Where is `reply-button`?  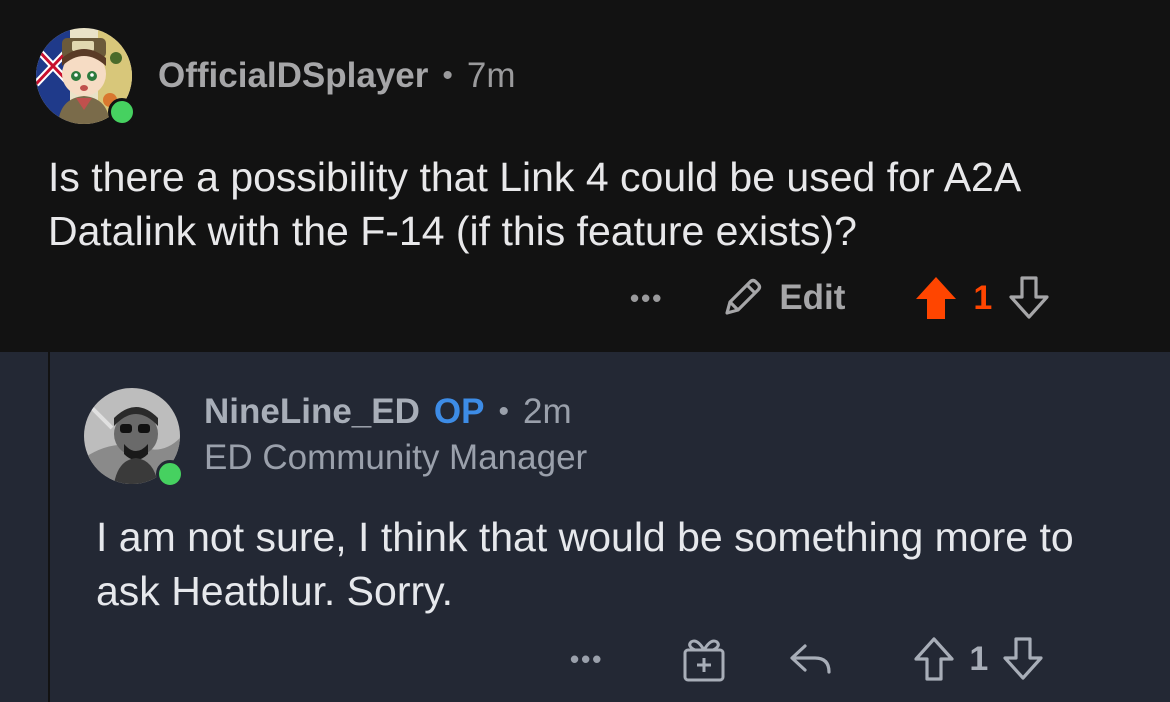 reply-button is located at coordinates (810, 659).